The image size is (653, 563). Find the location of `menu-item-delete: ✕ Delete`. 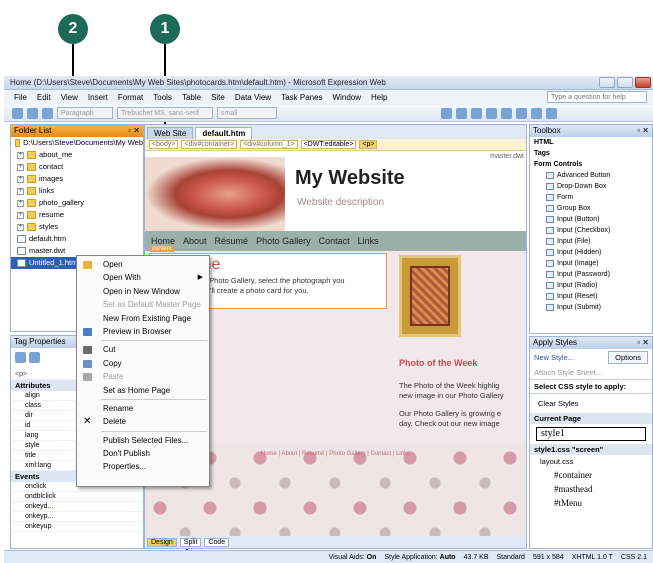

menu-item-delete: ✕ Delete is located at coordinates (143, 421).